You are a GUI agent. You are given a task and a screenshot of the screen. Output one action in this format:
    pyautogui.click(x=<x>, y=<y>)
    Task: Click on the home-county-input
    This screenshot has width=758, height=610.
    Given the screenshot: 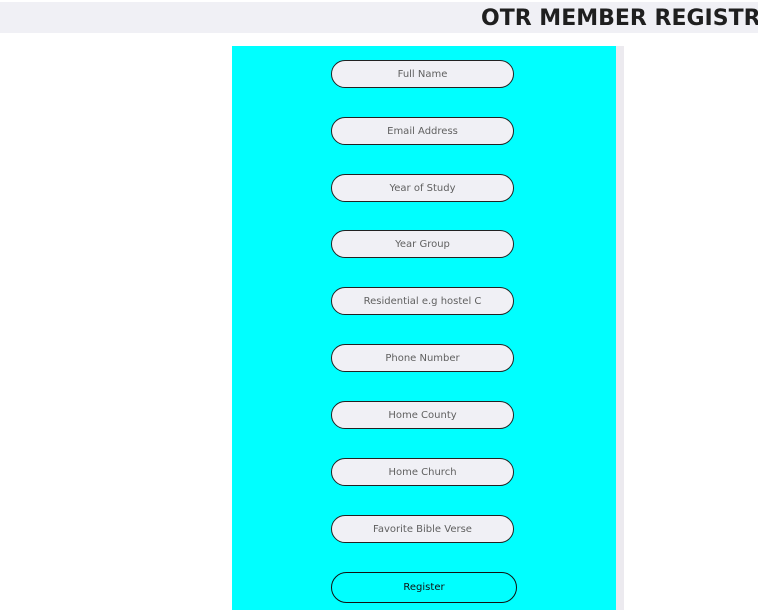 What is the action you would take?
    pyautogui.click(x=422, y=415)
    